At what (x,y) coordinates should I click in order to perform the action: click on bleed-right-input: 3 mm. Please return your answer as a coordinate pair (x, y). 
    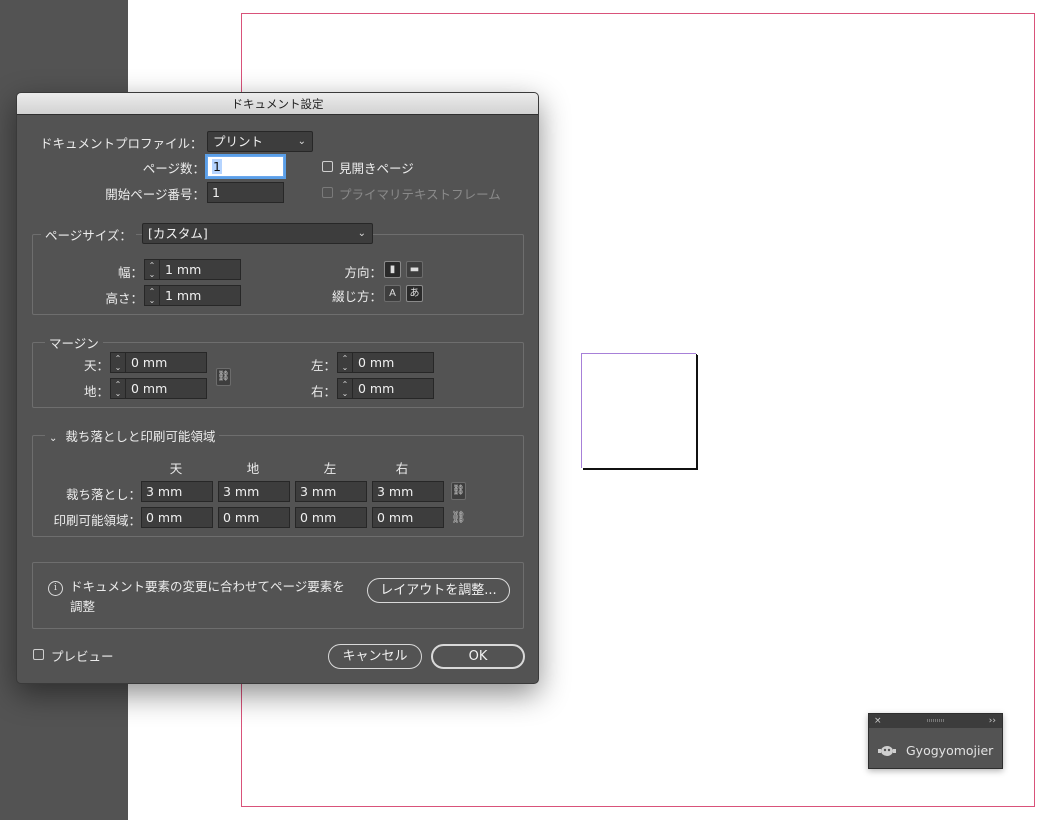
    Looking at the image, I should click on (408, 491).